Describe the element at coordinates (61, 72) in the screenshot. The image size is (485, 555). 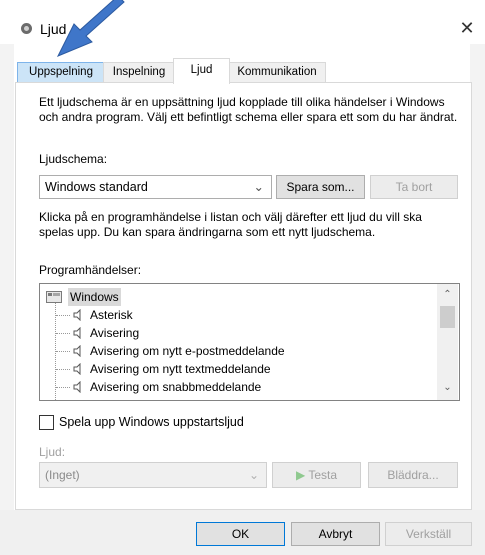
I see `tab-playback: Uppspelning` at that location.